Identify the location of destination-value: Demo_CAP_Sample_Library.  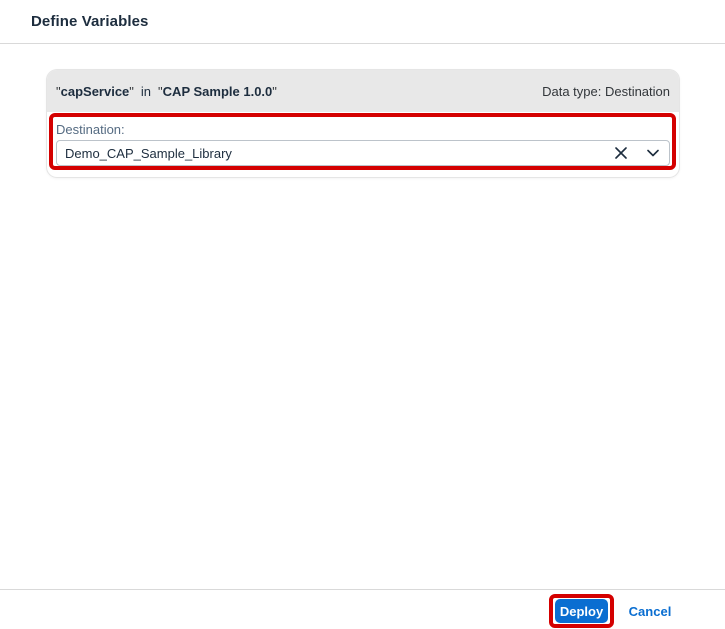
(331, 153).